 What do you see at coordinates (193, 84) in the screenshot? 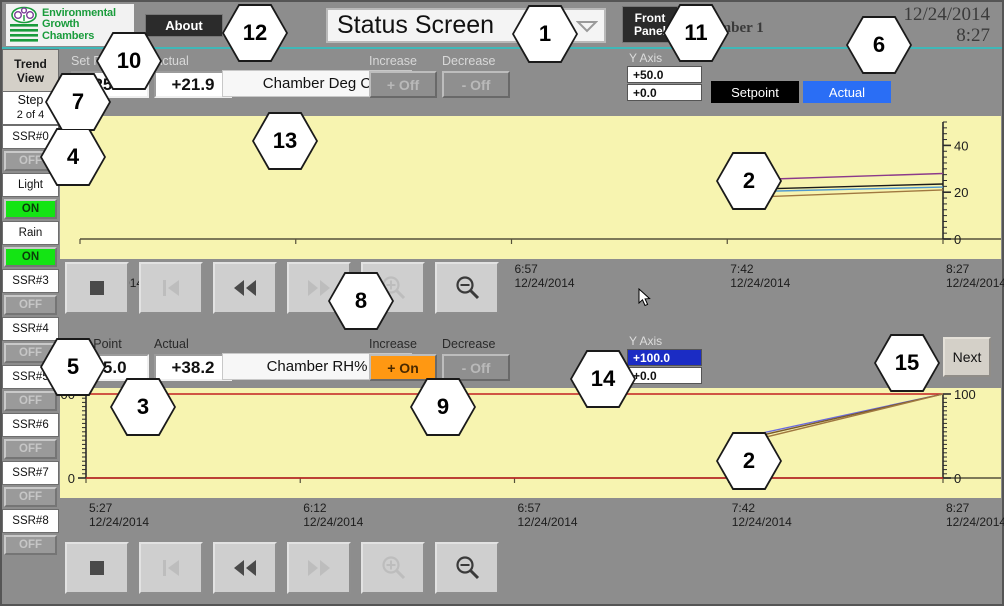
I see `temp-actual-field: +21.9` at bounding box center [193, 84].